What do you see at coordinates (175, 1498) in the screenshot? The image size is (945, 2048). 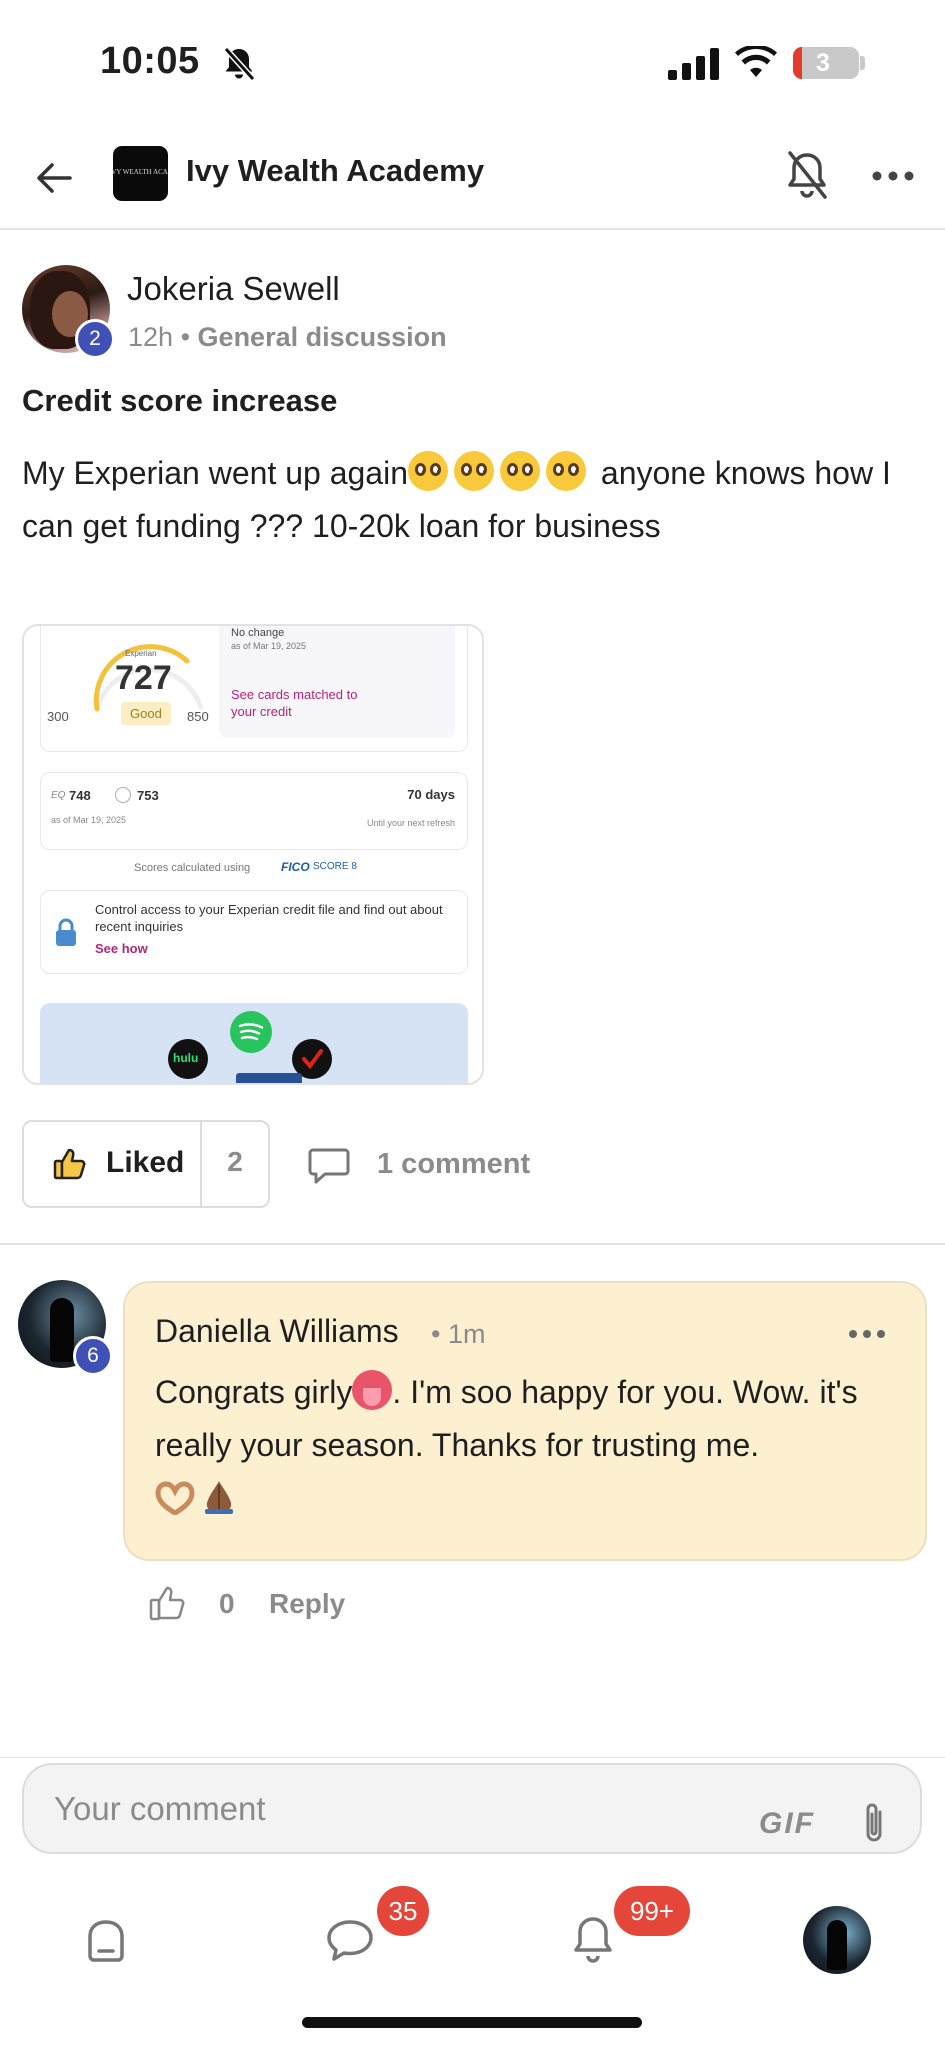 I see `heart-hands-emoji` at bounding box center [175, 1498].